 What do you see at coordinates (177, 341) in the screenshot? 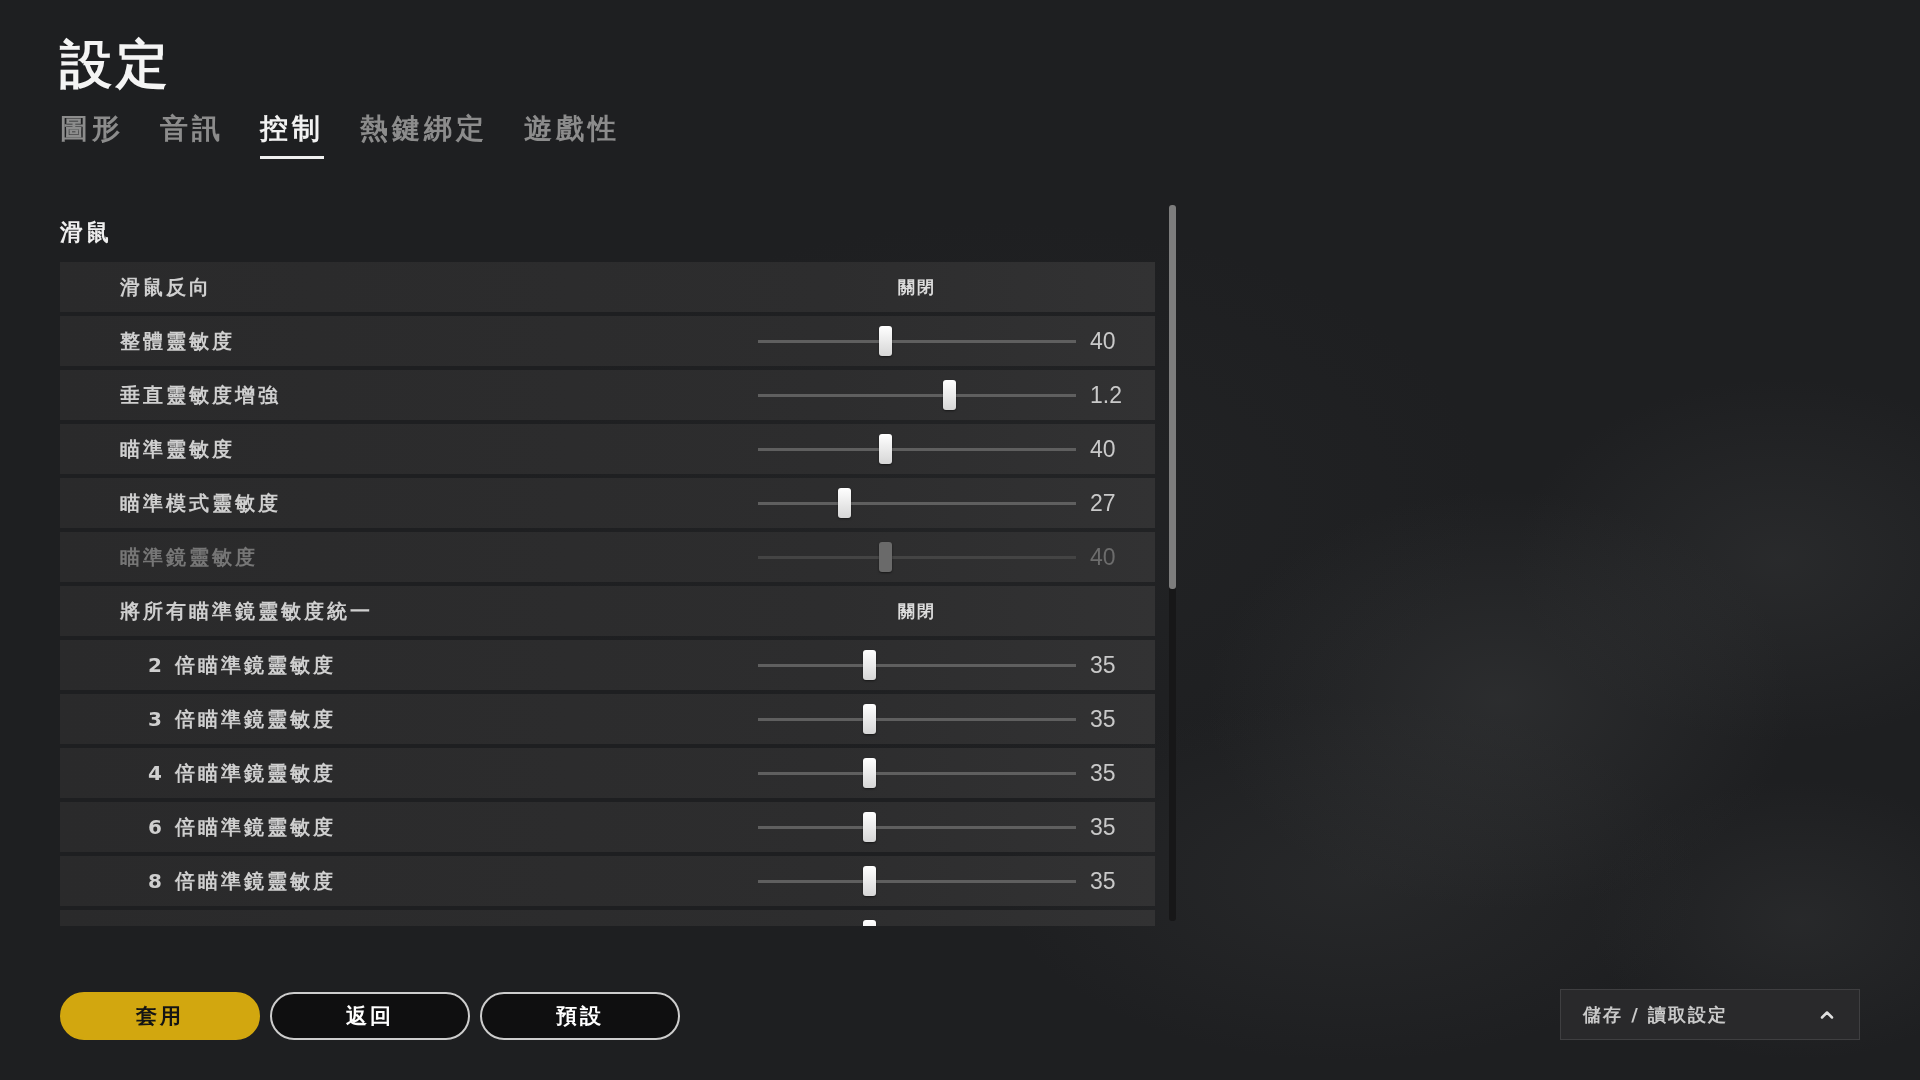
I see `setting-label: 整體靈敏度` at bounding box center [177, 341].